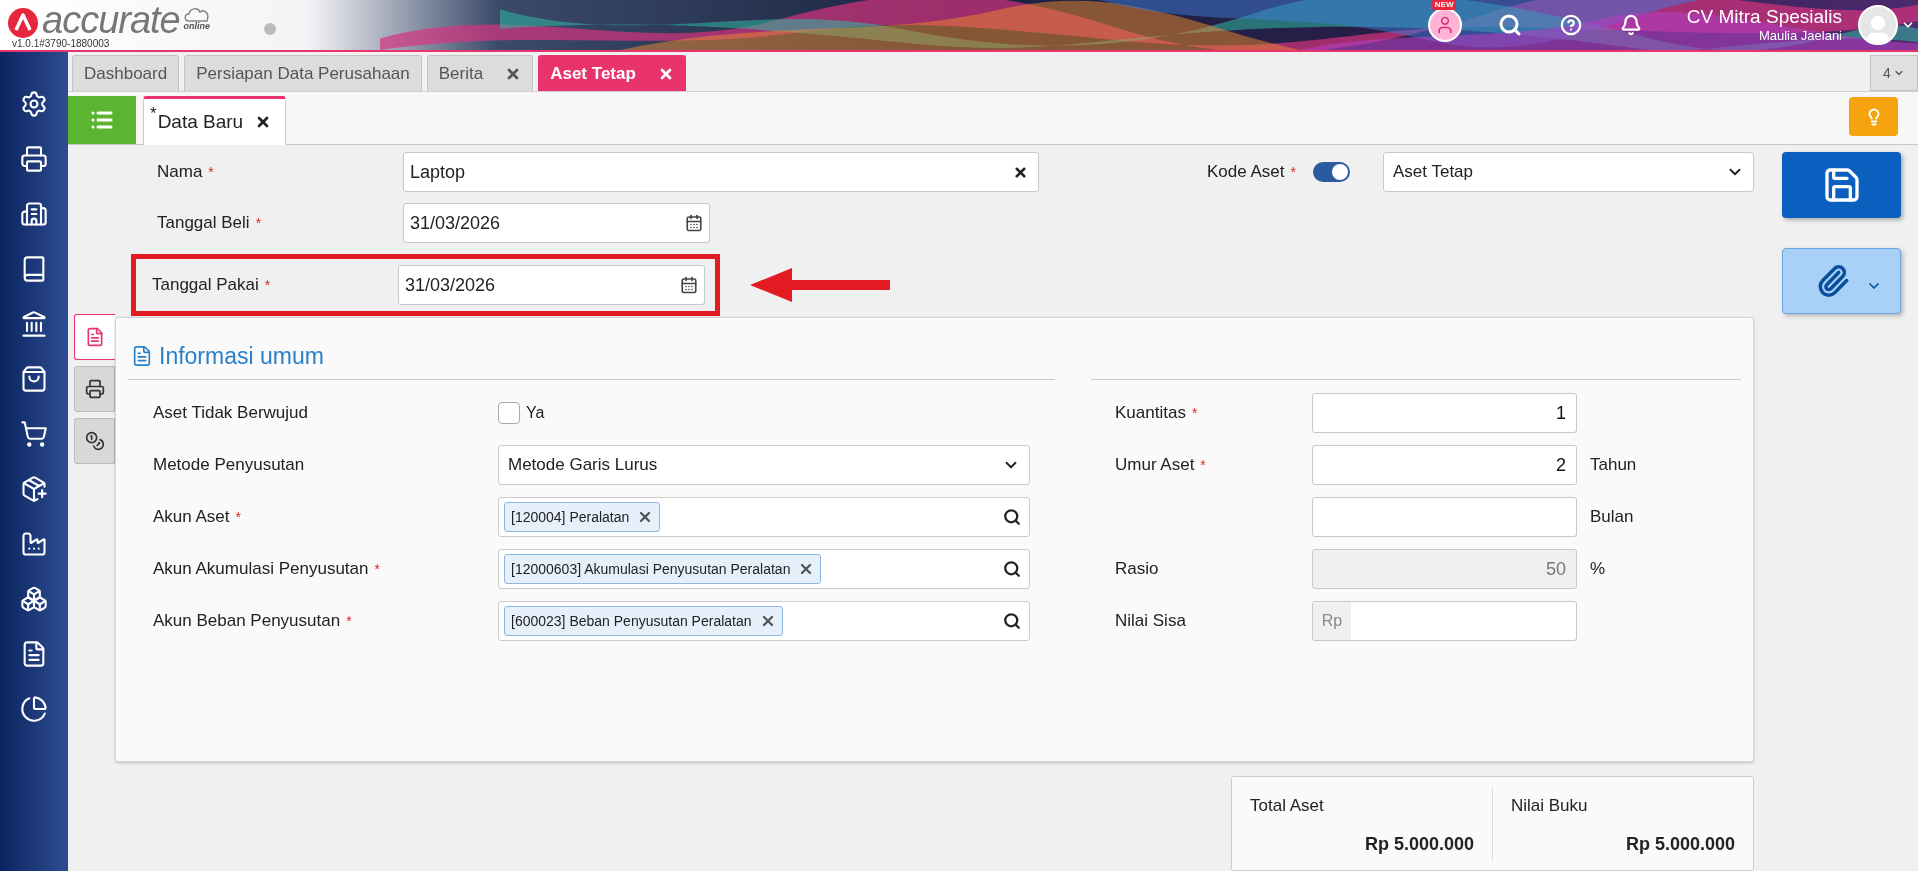  What do you see at coordinates (229, 465) in the screenshot?
I see `field-label: Metode Penyusutan` at bounding box center [229, 465].